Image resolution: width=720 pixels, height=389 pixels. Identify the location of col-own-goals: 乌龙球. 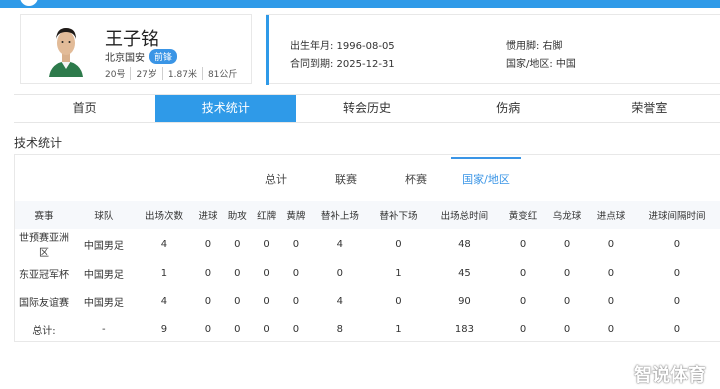
(567, 215).